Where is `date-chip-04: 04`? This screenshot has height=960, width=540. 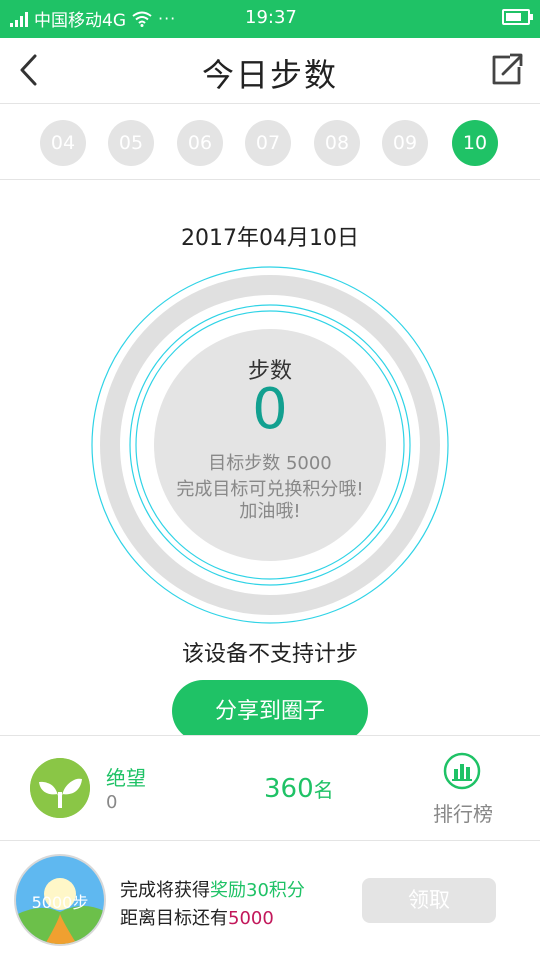 date-chip-04: 04 is located at coordinates (63, 143).